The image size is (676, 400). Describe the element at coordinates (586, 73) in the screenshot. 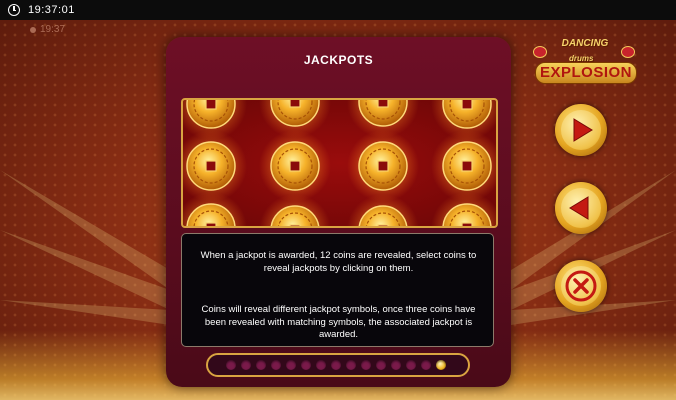

I see `logo-line3: EXPLOSION` at that location.